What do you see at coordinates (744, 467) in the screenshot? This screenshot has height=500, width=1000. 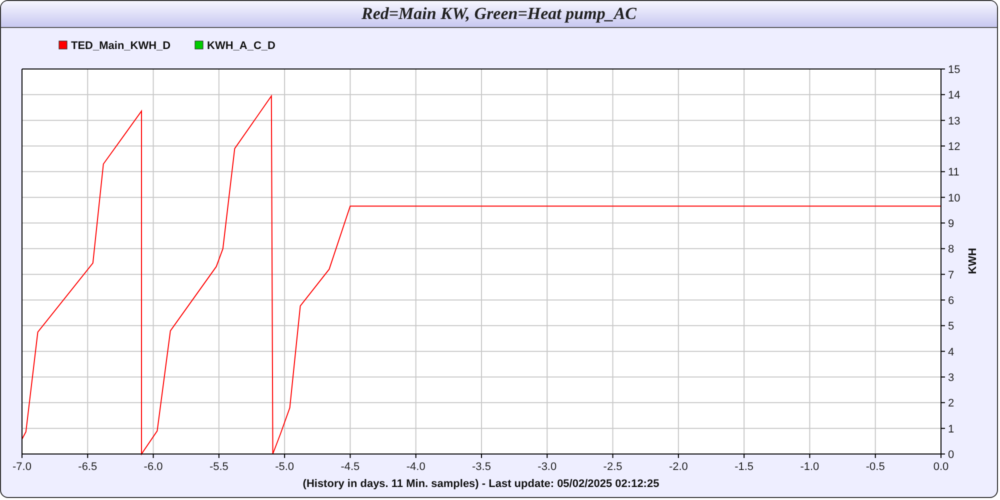 I see `axis-tick-label: -1.5` at bounding box center [744, 467].